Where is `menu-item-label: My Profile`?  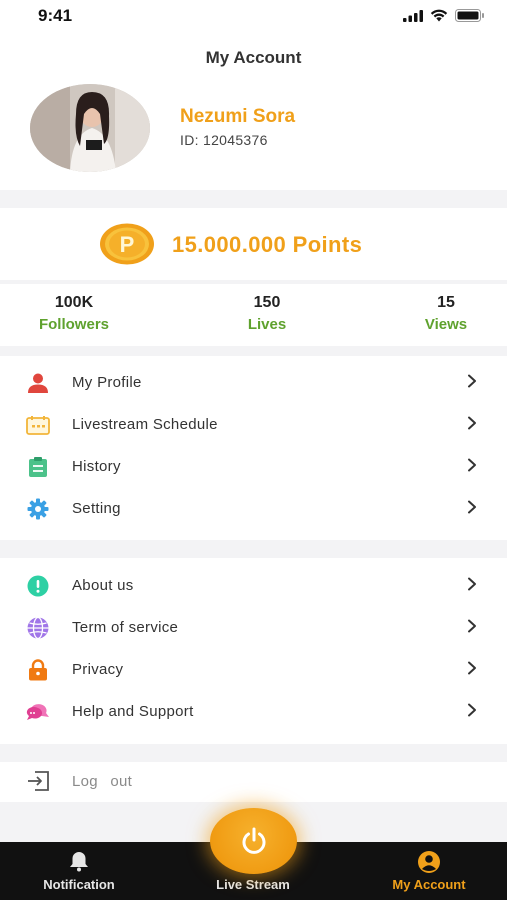
menu-item-label: My Profile is located at coordinates (107, 382).